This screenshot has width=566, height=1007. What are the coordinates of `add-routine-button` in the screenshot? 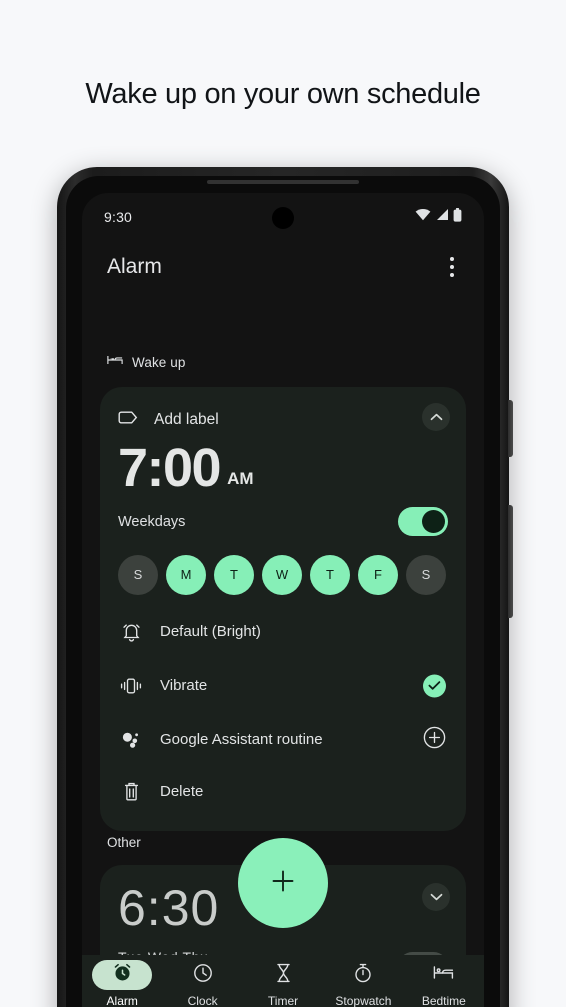 It's located at (434, 740).